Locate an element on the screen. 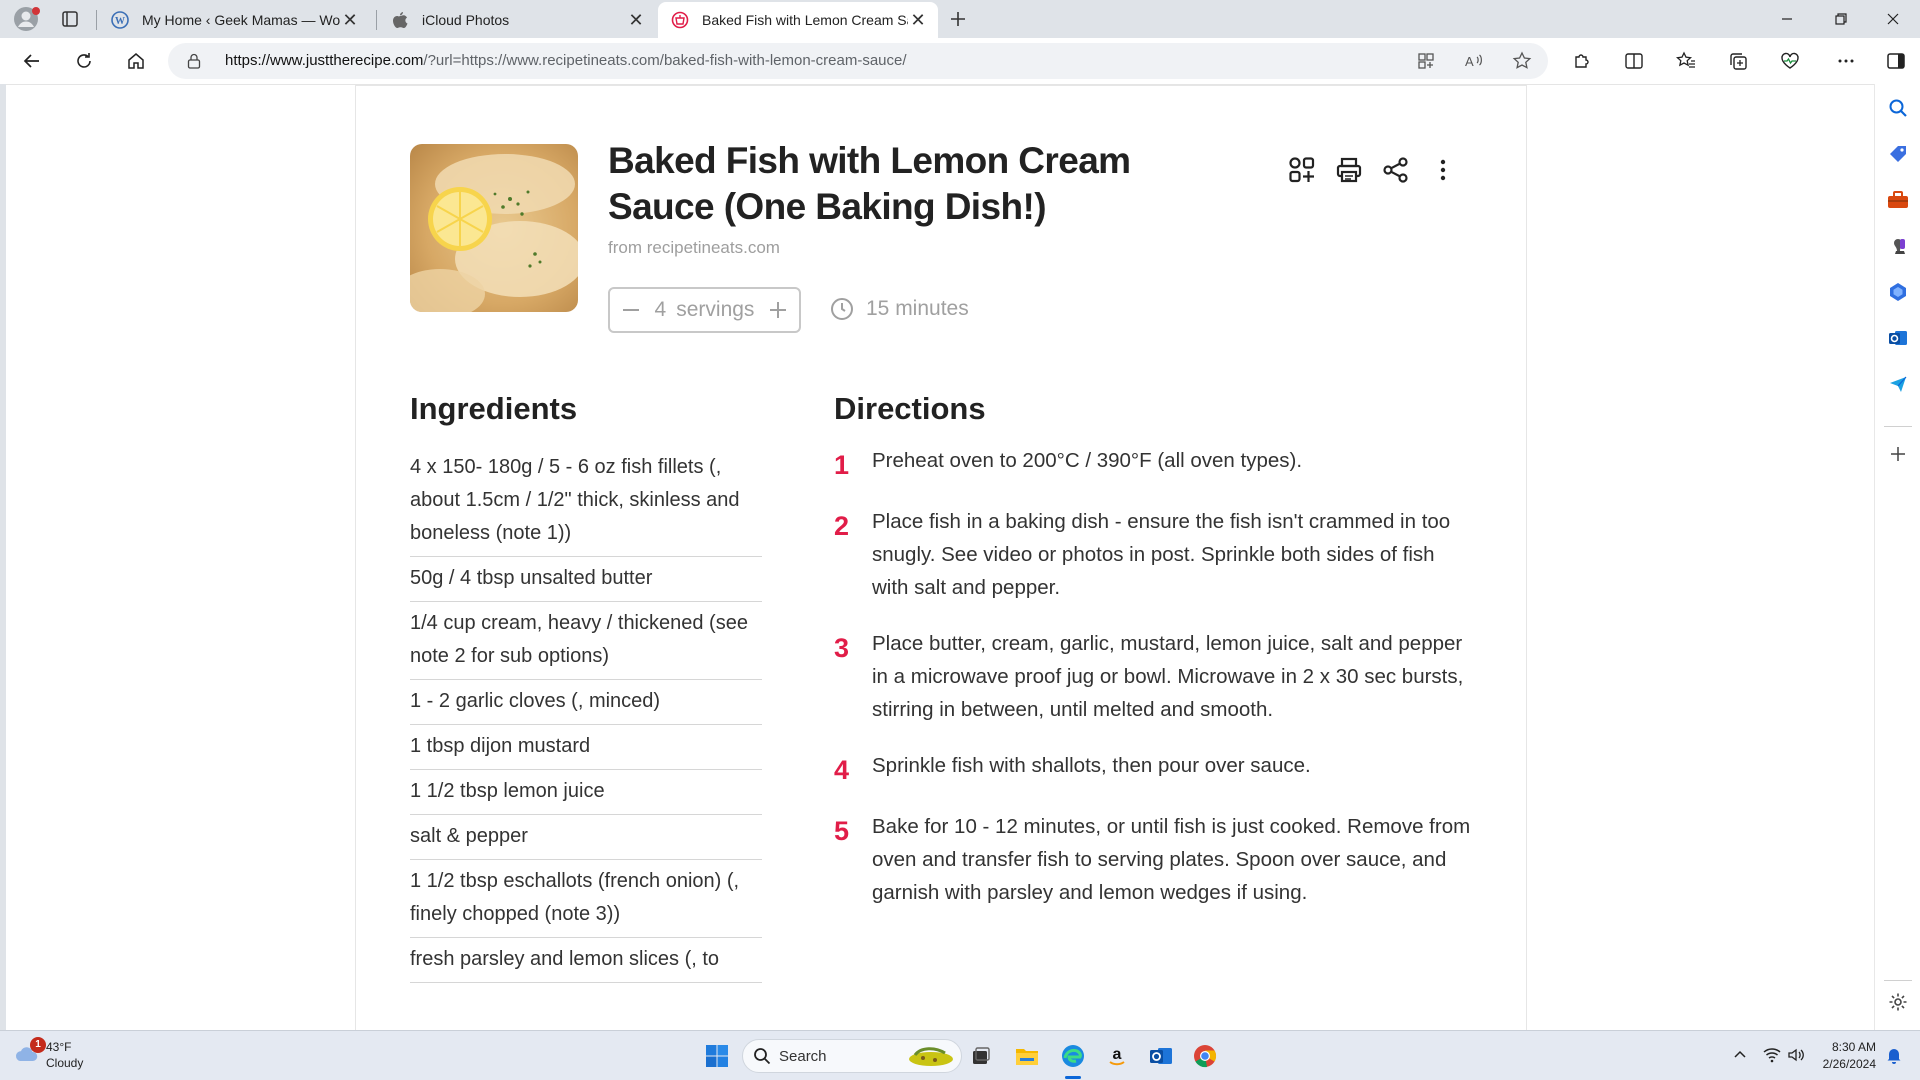  sidebar-toggle-button is located at coordinates (1896, 61).